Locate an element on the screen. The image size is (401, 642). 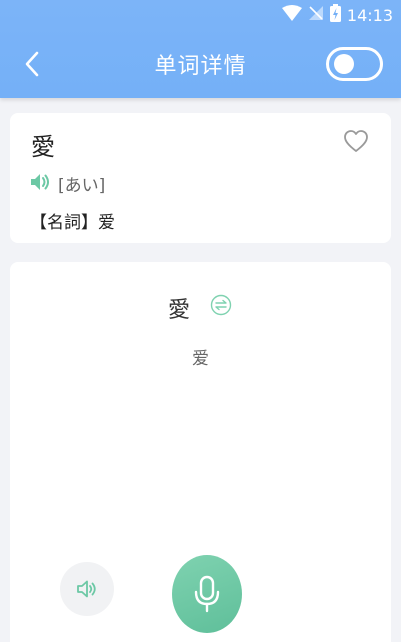
mode-toggle is located at coordinates (354, 64).